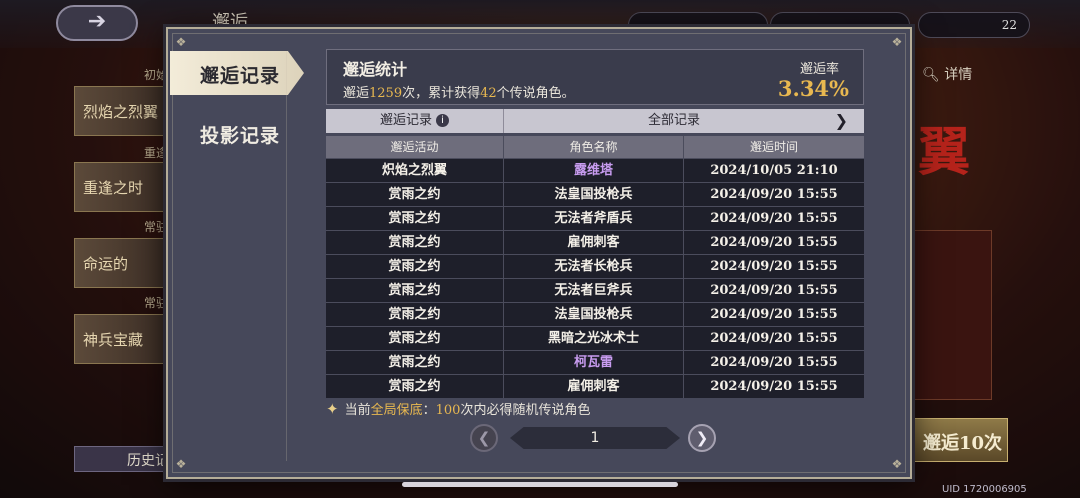 This screenshot has height=498, width=1080. What do you see at coordinates (441, 93) in the screenshot?
I see `stats-middle: 次，累计获得` at bounding box center [441, 93].